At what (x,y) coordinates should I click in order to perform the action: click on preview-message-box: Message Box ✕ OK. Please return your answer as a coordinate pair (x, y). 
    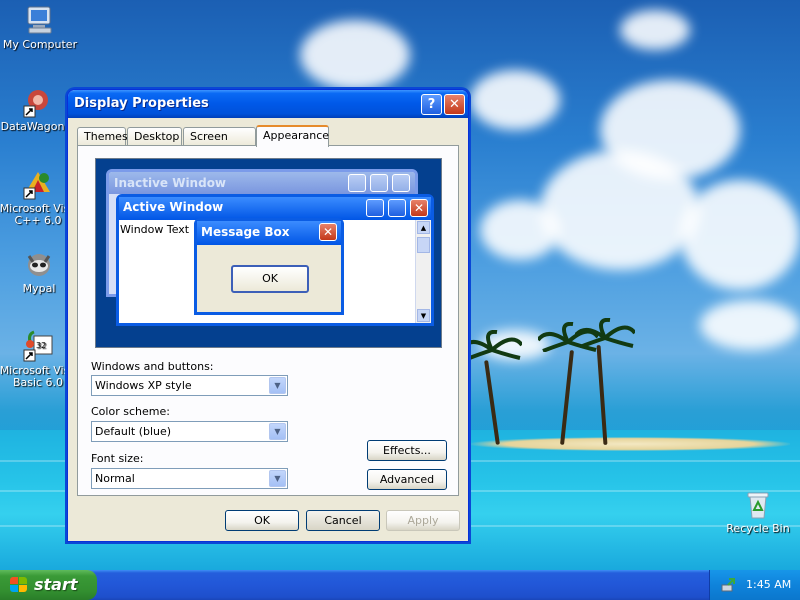
    Looking at the image, I should click on (269, 266).